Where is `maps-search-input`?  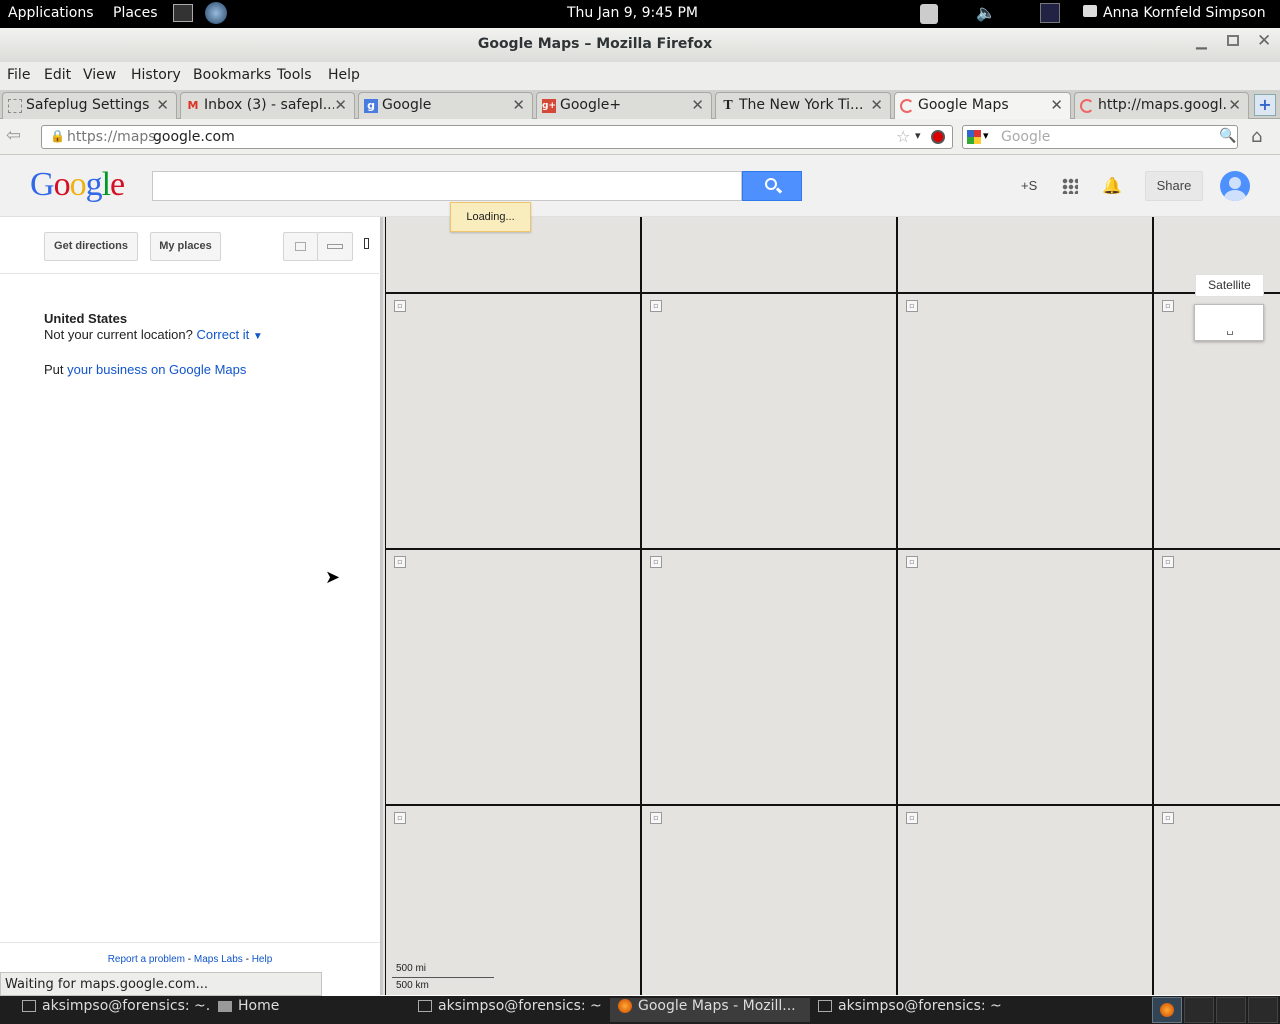 maps-search-input is located at coordinates (447, 186).